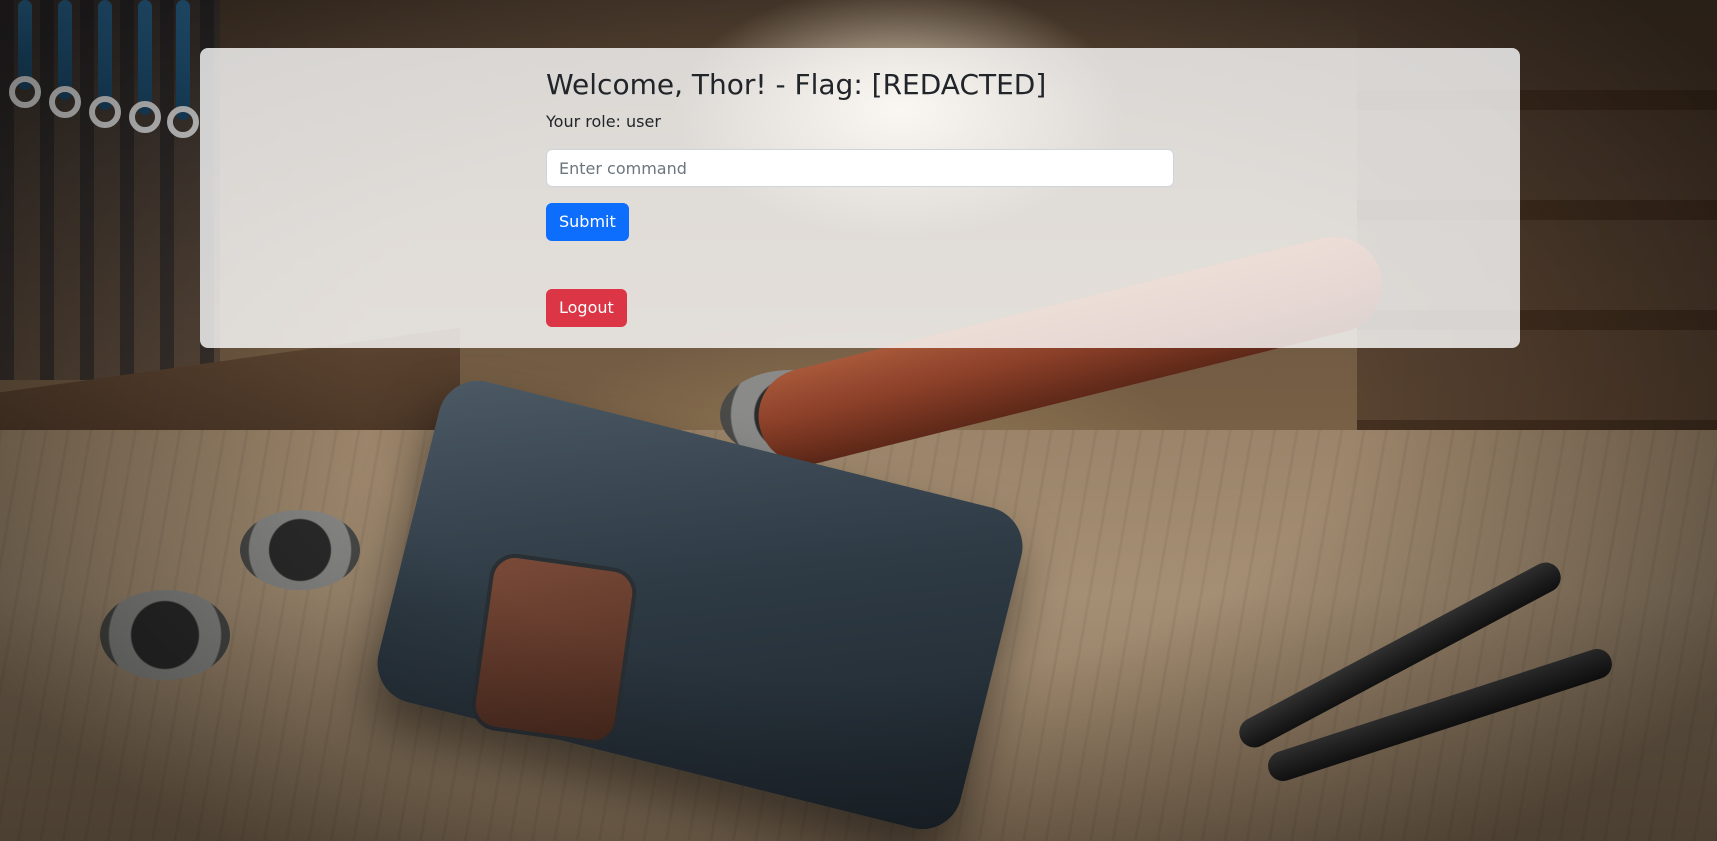 This screenshot has height=841, width=1717. I want to click on submit-button: Submit, so click(587, 222).